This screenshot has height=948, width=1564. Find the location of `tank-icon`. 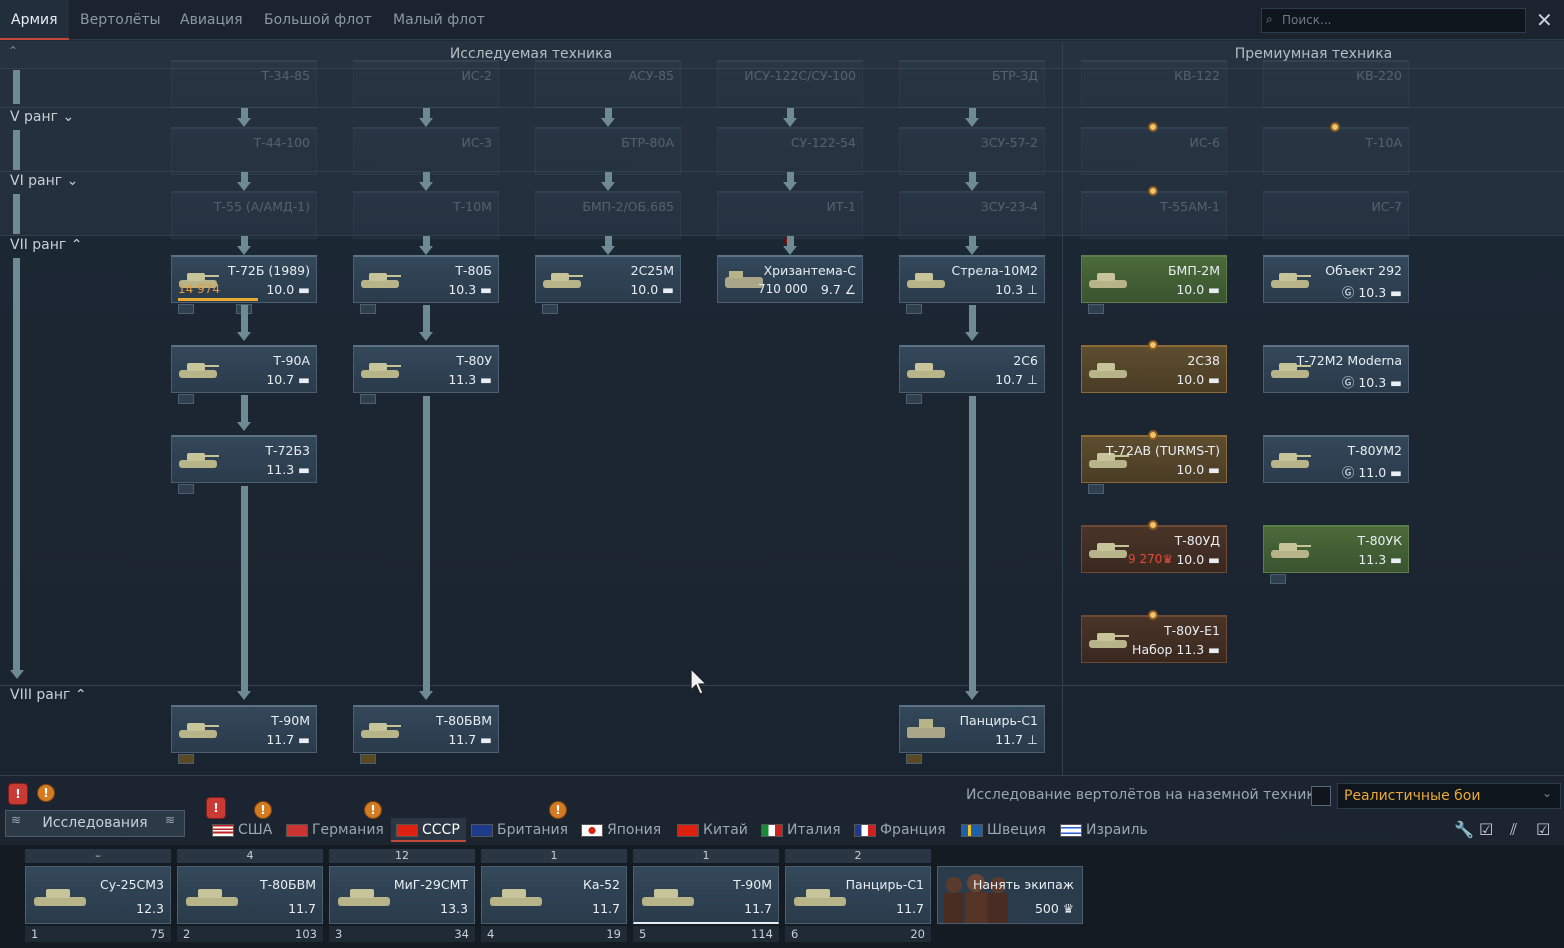

tank-icon is located at coordinates (199, 460).